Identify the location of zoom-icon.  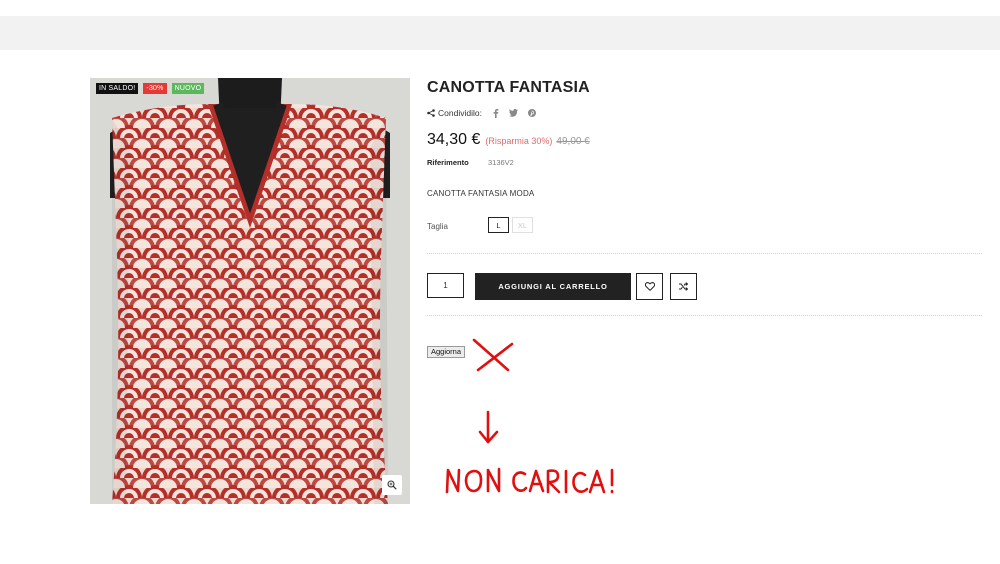
(392, 485).